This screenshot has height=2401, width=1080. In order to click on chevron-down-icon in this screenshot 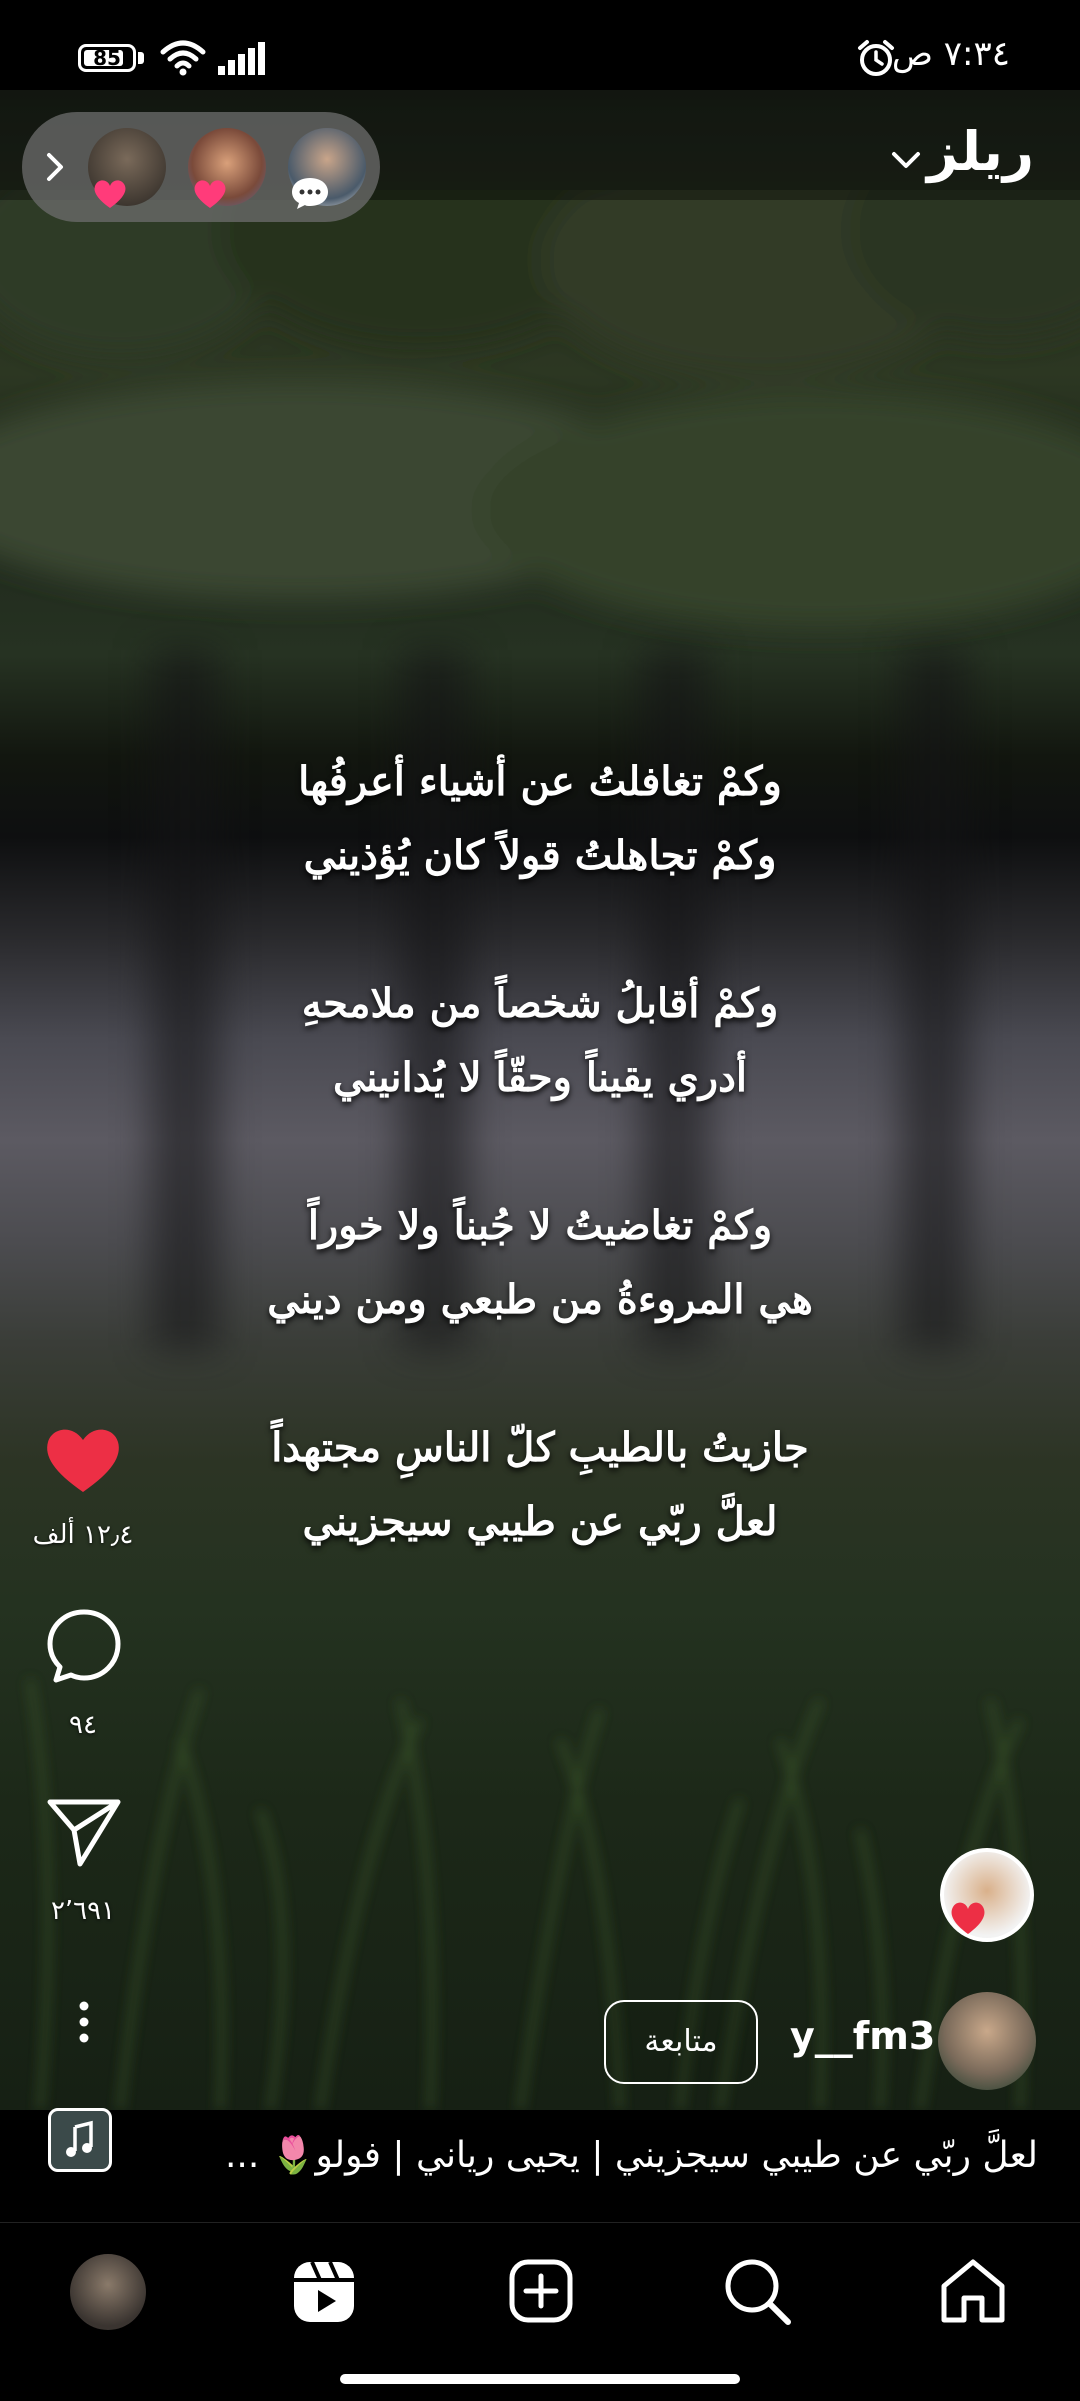, I will do `click(906, 160)`.